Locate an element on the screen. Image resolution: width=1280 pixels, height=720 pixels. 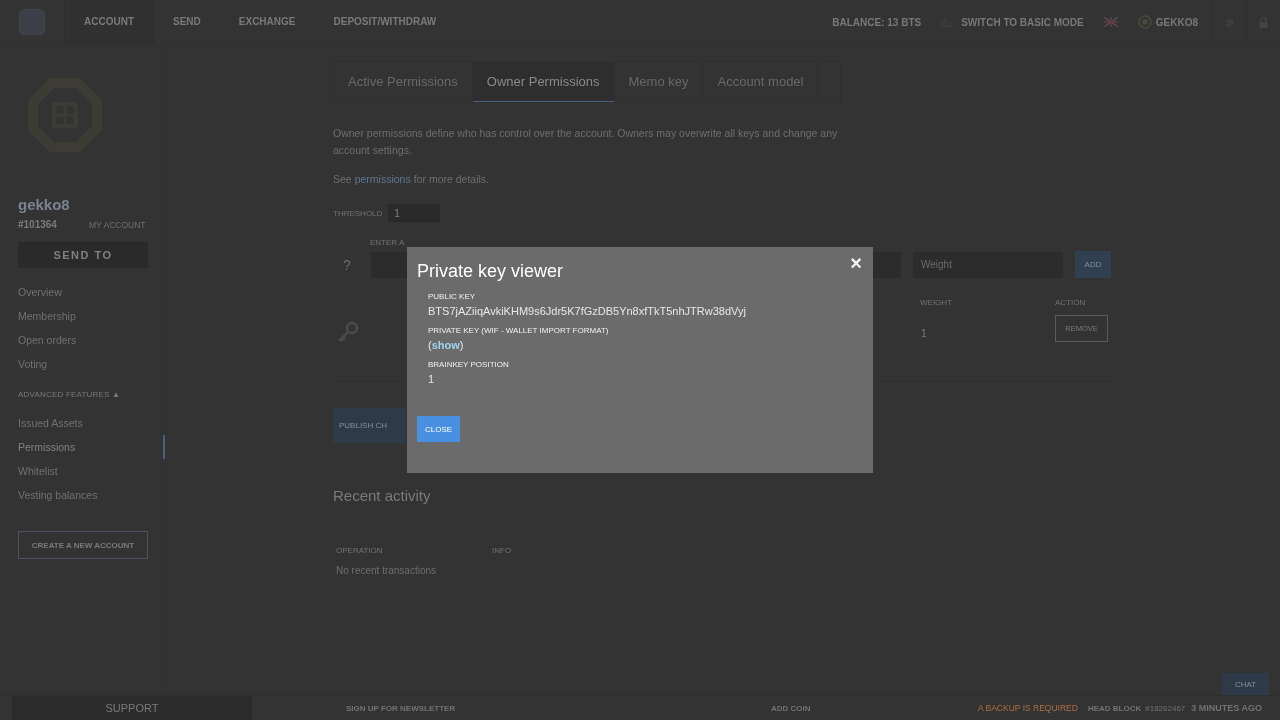
field-label: PRIVATE KEY (WIF - WALLET IMPORT FORMAT) is located at coordinates (519, 330).